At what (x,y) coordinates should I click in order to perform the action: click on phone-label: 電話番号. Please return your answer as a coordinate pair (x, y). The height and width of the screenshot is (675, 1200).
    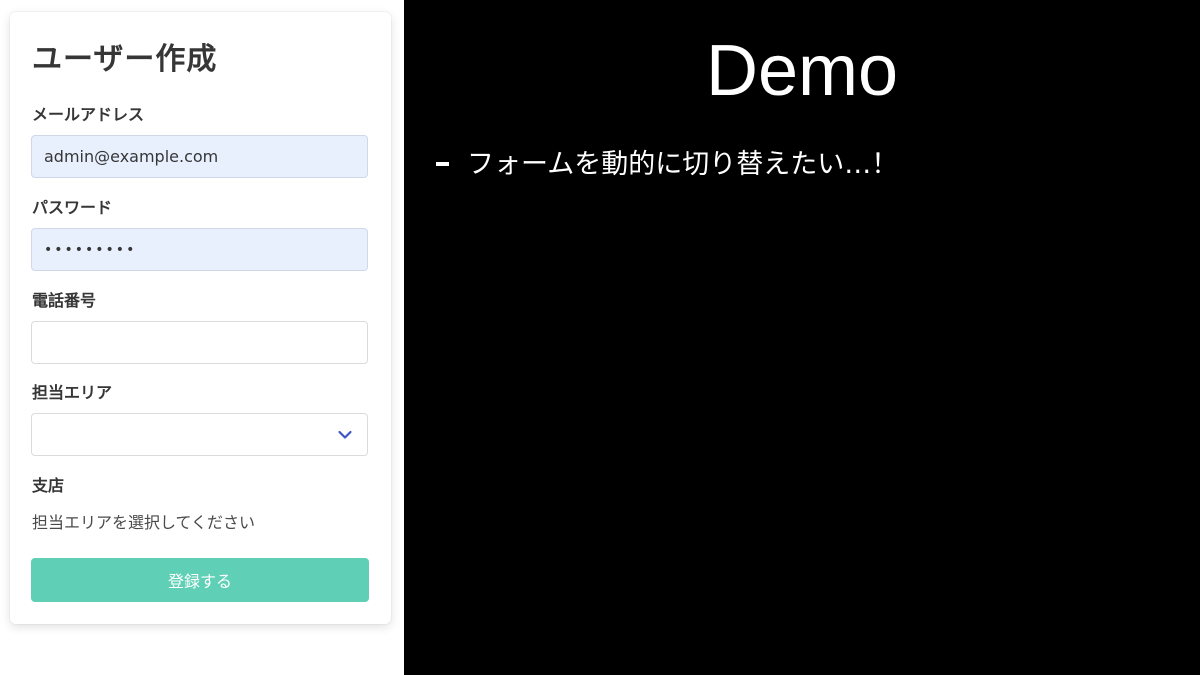
    Looking at the image, I should click on (64, 300).